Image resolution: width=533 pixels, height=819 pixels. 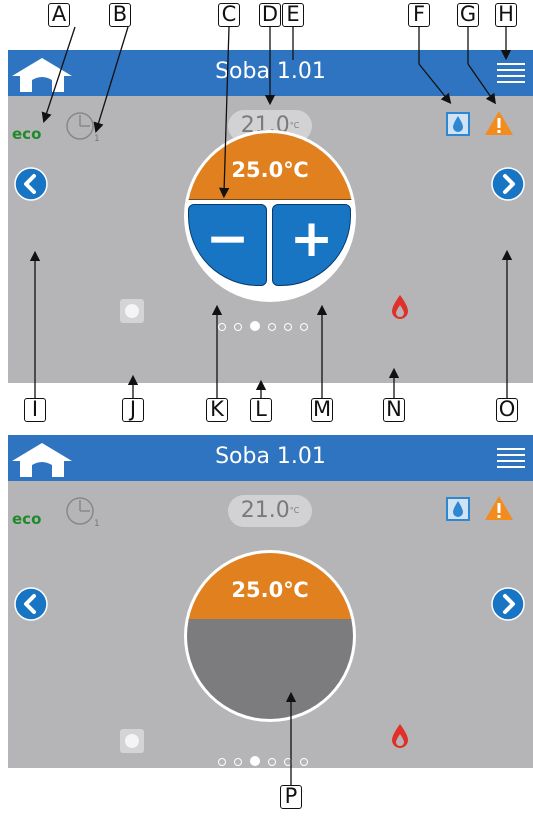 I want to click on callout-G: G, so click(x=468, y=15).